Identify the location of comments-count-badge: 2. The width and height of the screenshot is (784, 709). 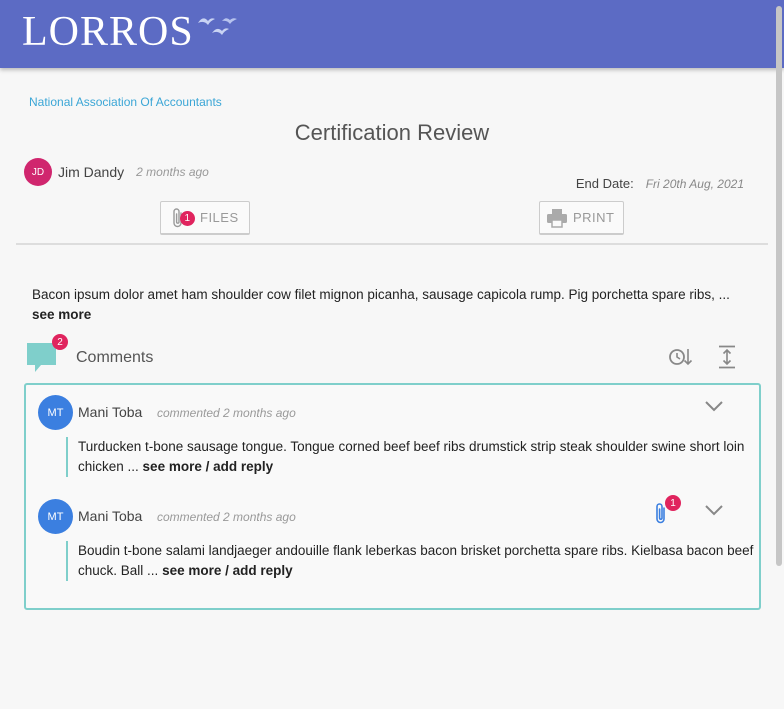
(60, 342).